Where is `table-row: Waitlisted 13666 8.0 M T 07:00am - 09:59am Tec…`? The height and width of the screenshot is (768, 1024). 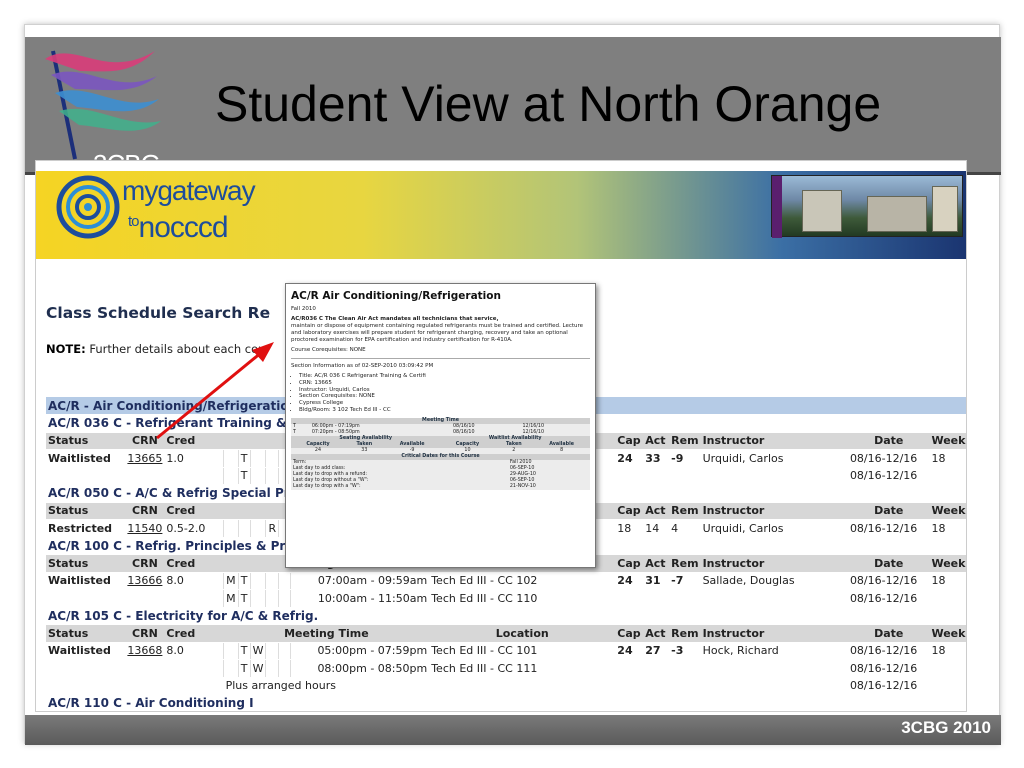 table-row: Waitlisted 13666 8.0 M T 07:00am - 09:59am Tec… is located at coordinates (506, 581).